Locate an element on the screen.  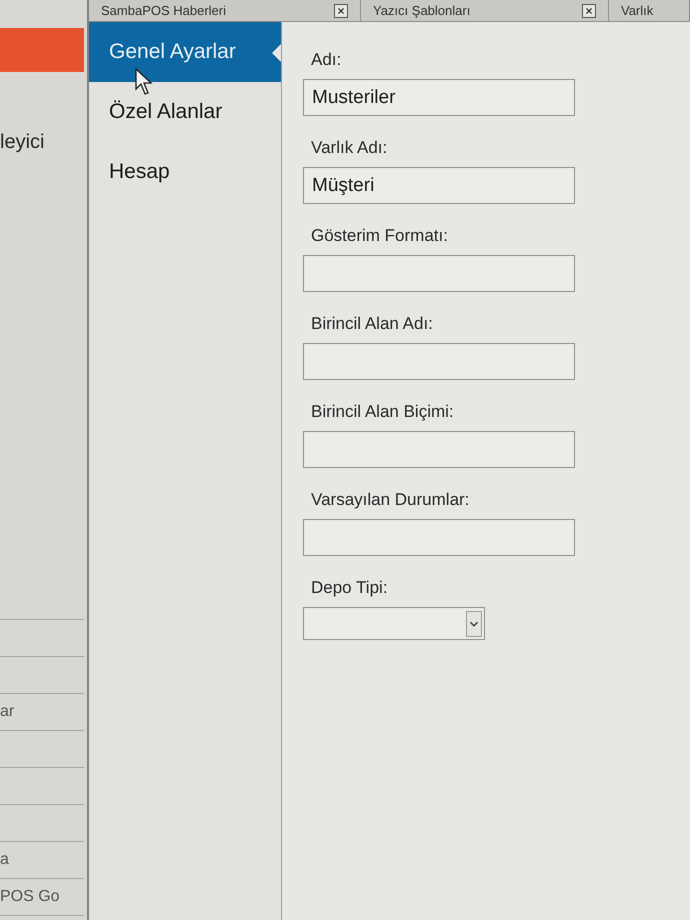
field-label: Varlık Adı: is located at coordinates (349, 148).